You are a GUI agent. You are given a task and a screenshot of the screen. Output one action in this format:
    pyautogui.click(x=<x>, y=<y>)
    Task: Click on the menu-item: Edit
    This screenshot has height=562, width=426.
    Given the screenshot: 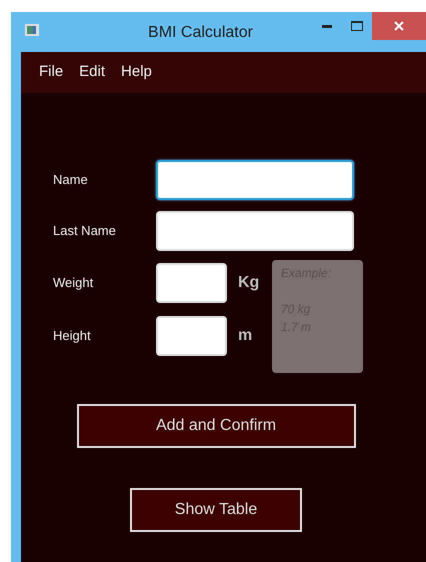 What is the action you would take?
    pyautogui.click(x=92, y=72)
    